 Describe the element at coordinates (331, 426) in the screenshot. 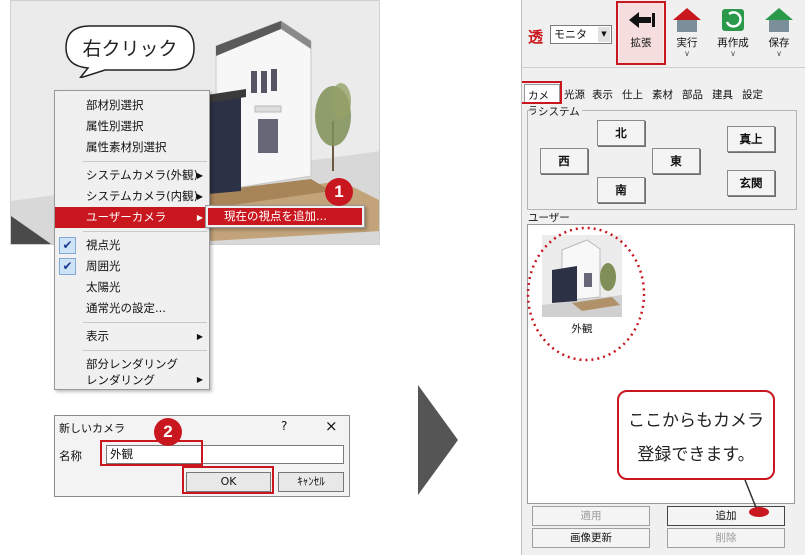

I see `close-button: ×` at that location.